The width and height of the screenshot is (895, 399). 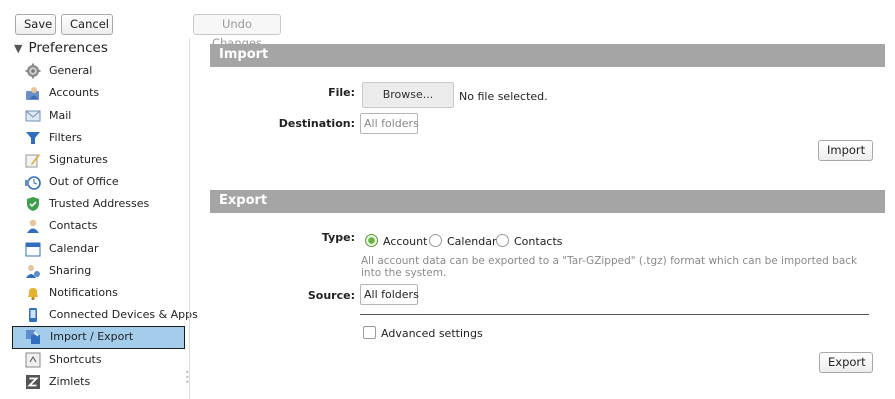 What do you see at coordinates (845, 150) in the screenshot?
I see `import-button: Import` at bounding box center [845, 150].